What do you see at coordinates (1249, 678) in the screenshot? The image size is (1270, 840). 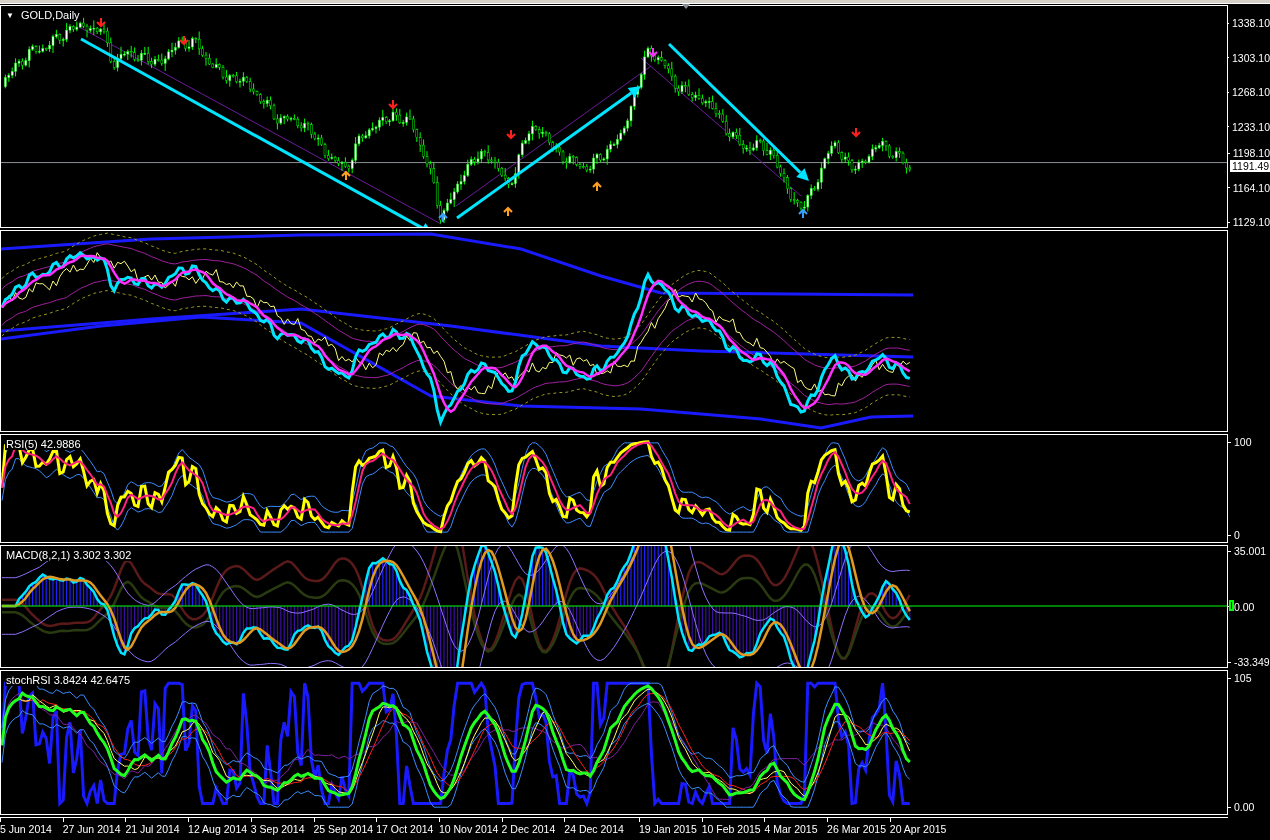 I see `axis-label: 105` at bounding box center [1249, 678].